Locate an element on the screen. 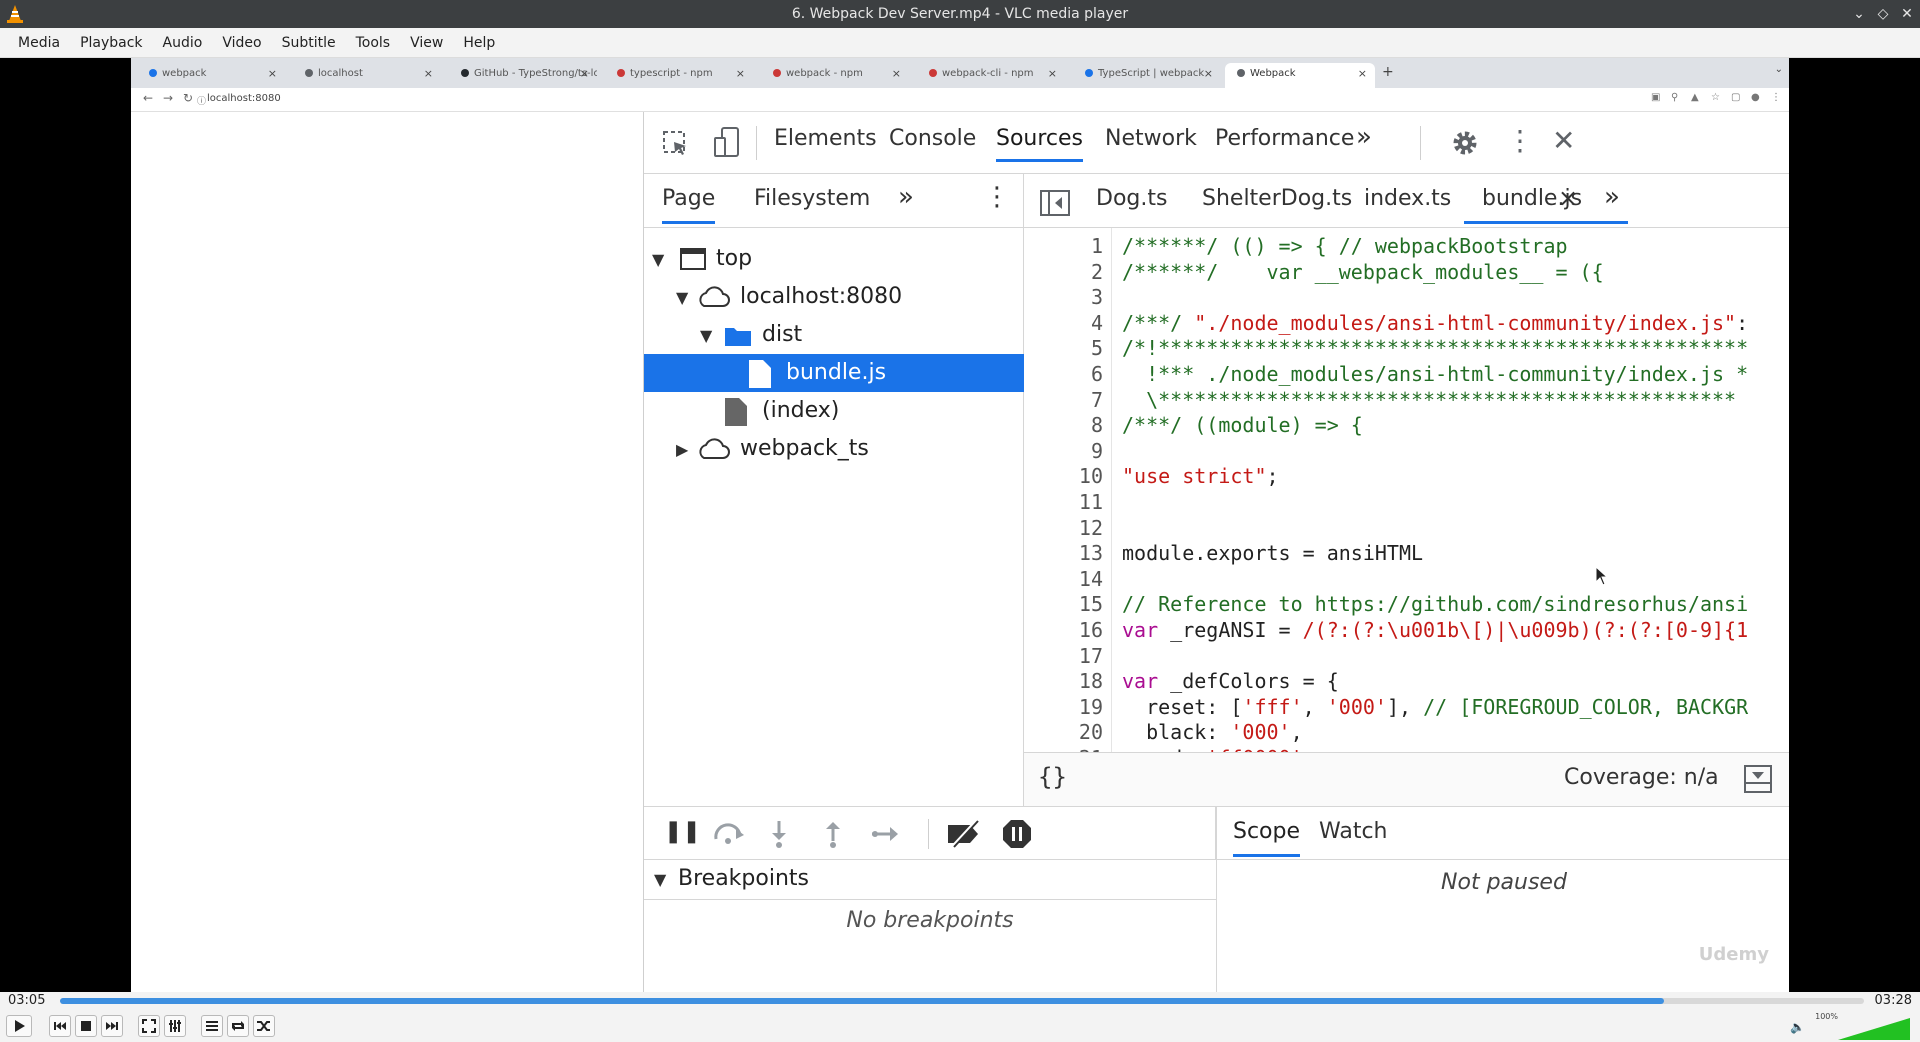  menu-subtitle: Subtitle is located at coordinates (309, 43).